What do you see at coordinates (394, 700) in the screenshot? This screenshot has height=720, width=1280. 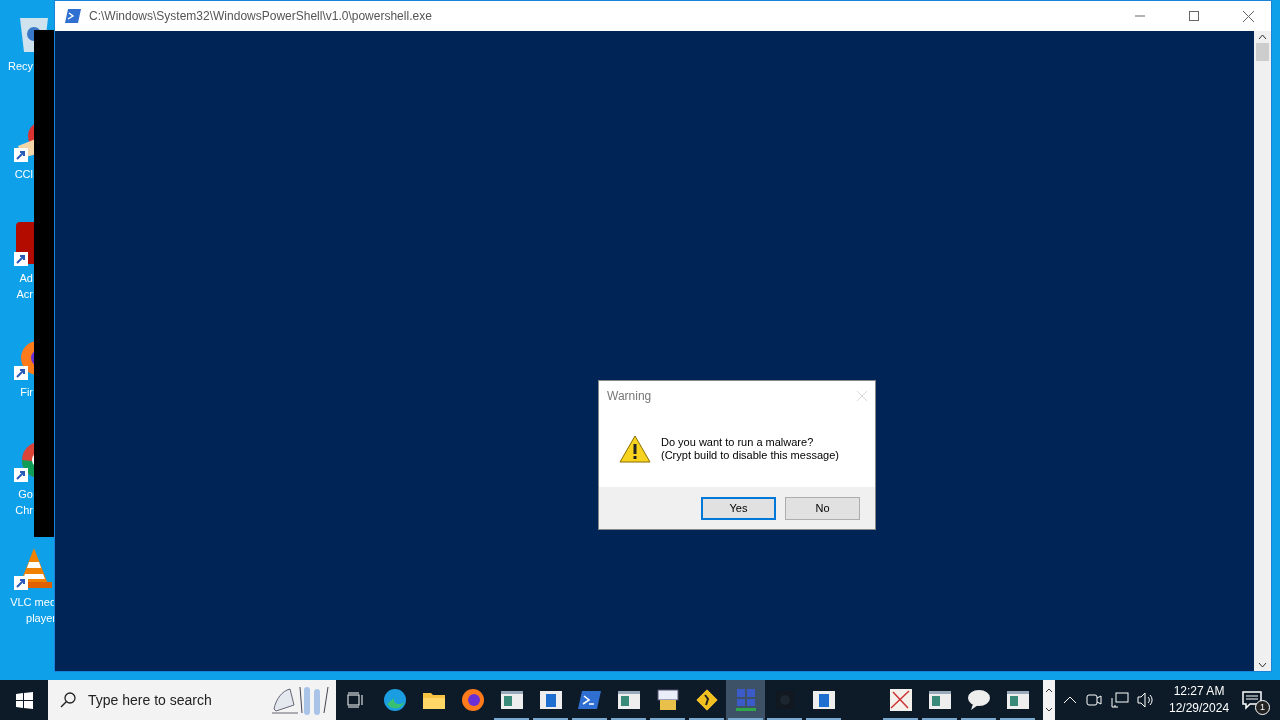 I see `wave-icon` at bounding box center [394, 700].